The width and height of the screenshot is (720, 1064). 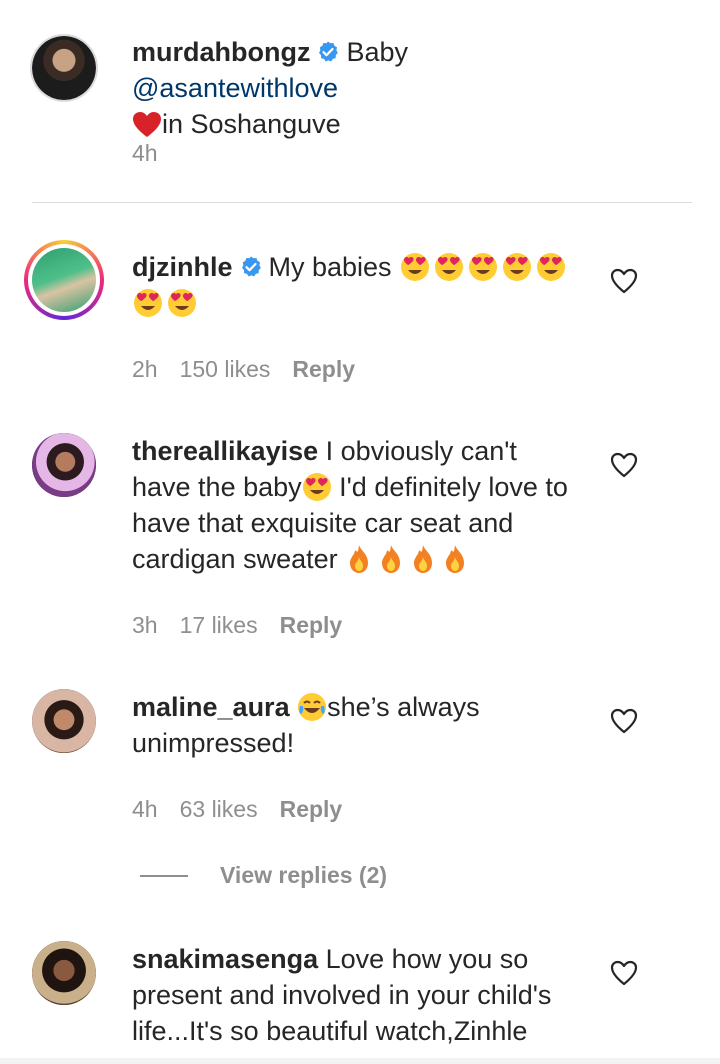 What do you see at coordinates (64, 721) in the screenshot?
I see `avatar-maline_aura` at bounding box center [64, 721].